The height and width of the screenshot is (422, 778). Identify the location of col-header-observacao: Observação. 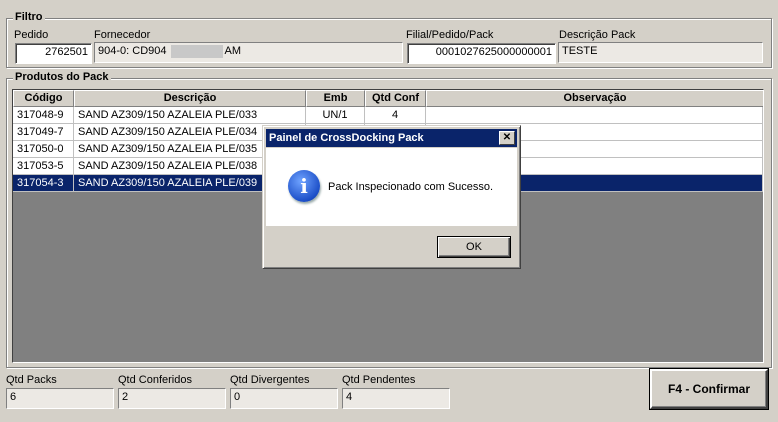
(594, 98).